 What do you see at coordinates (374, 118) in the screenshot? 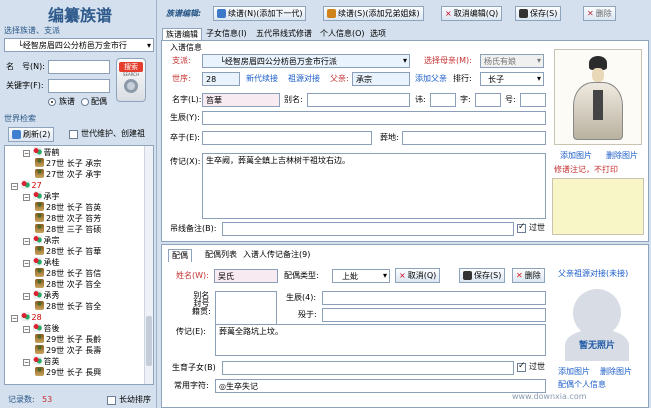
I see `birth-input` at bounding box center [374, 118].